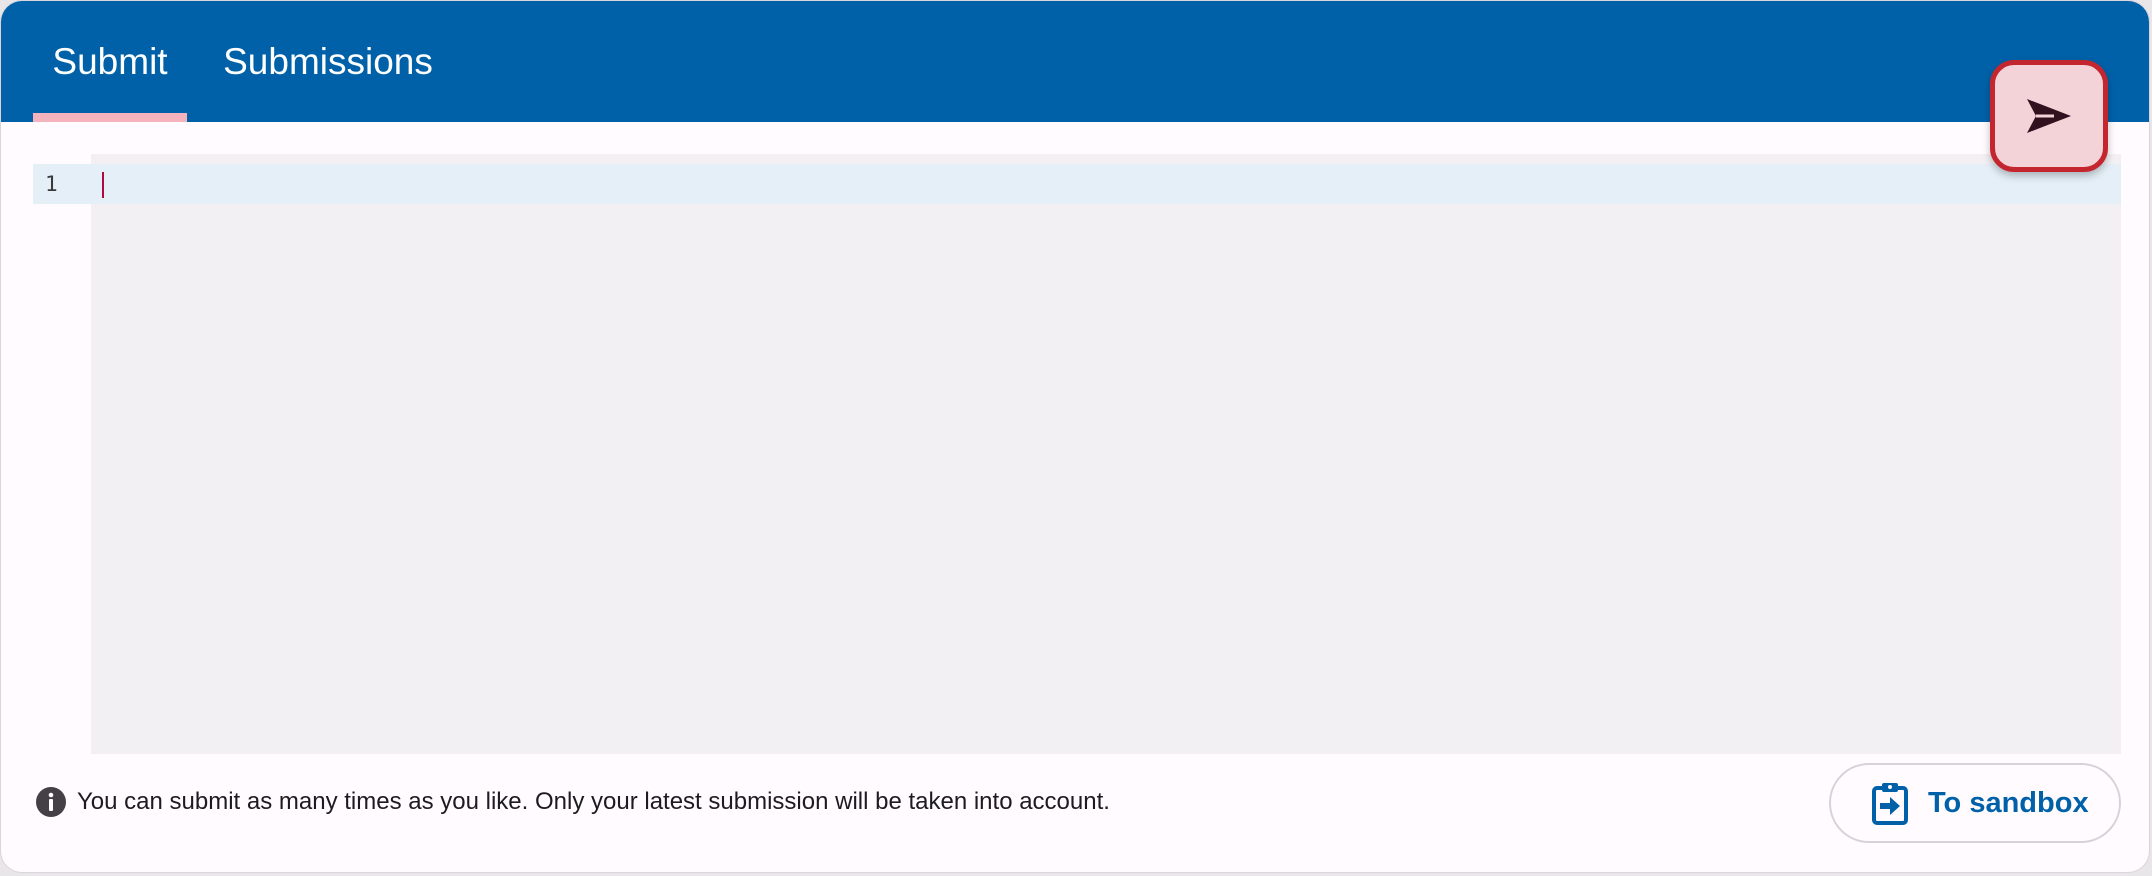 The image size is (2152, 876). I want to click on line-number: 1, so click(51, 184).